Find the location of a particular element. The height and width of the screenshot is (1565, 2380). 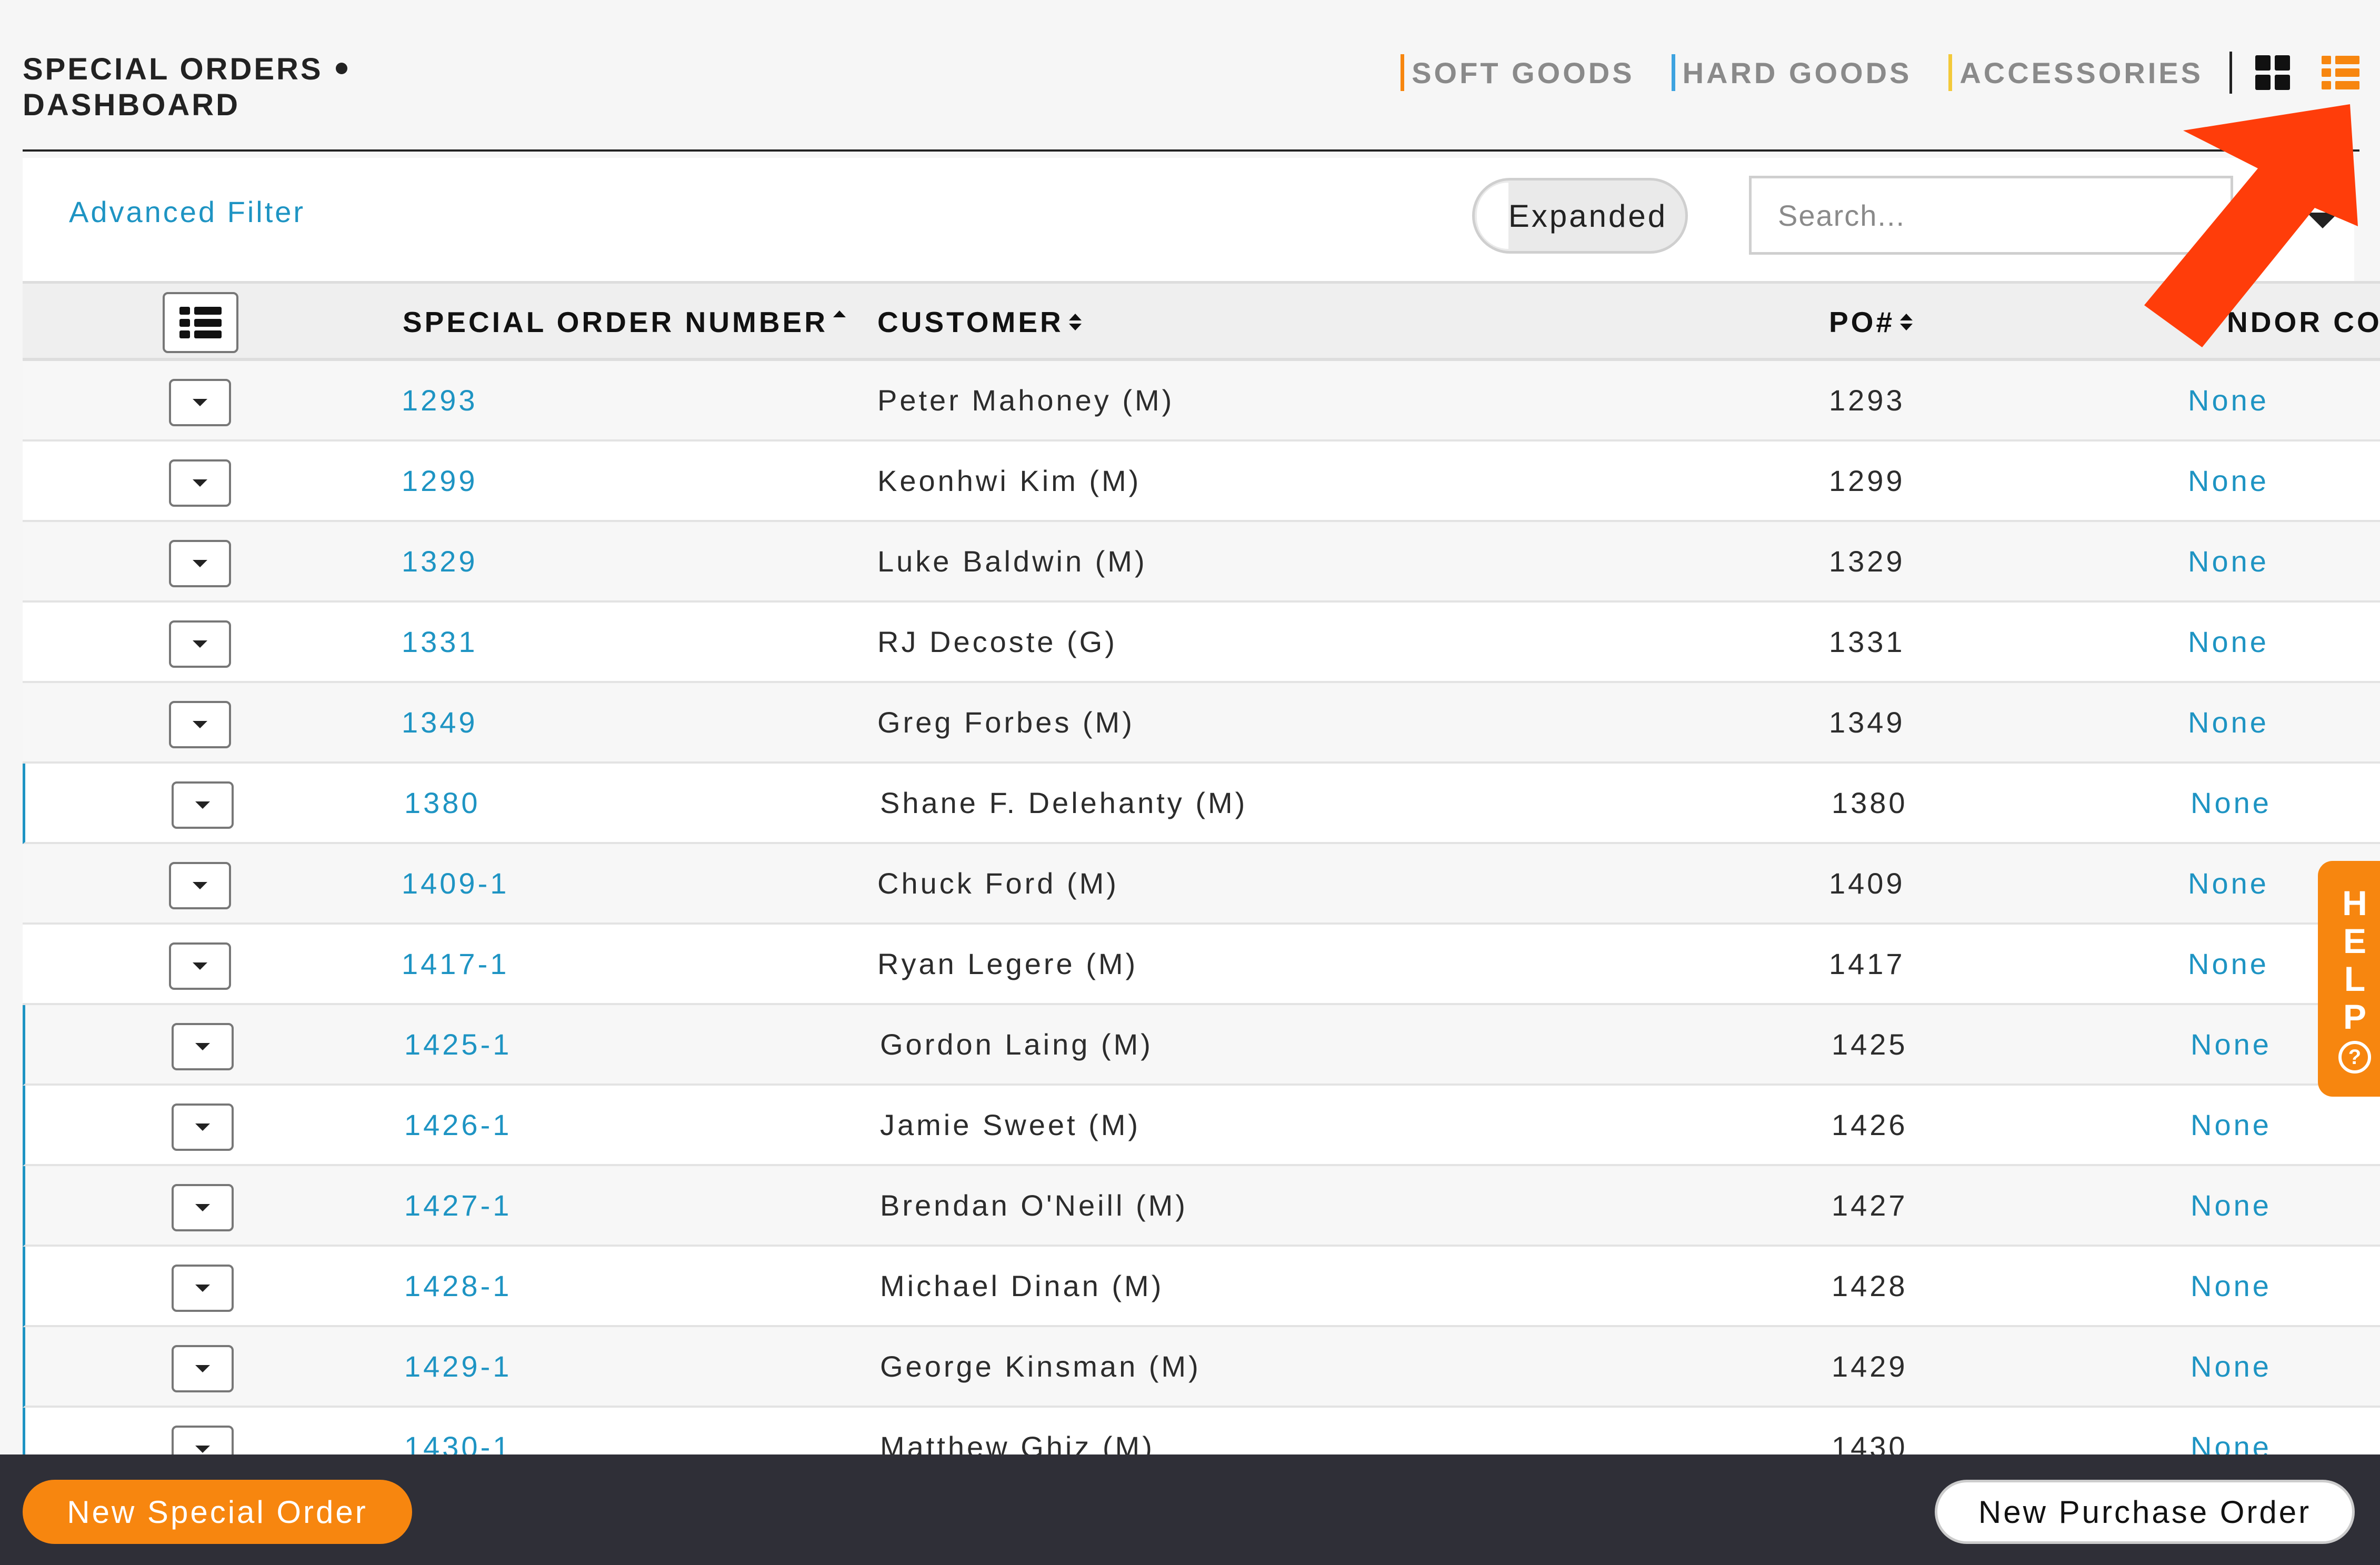

order-number-link: 1426-1 is located at coordinates (458, 1125).